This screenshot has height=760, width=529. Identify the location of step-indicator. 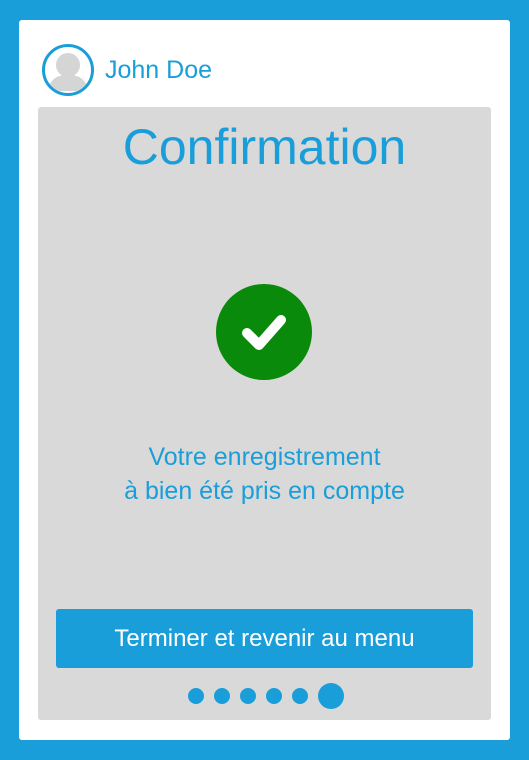
(266, 696).